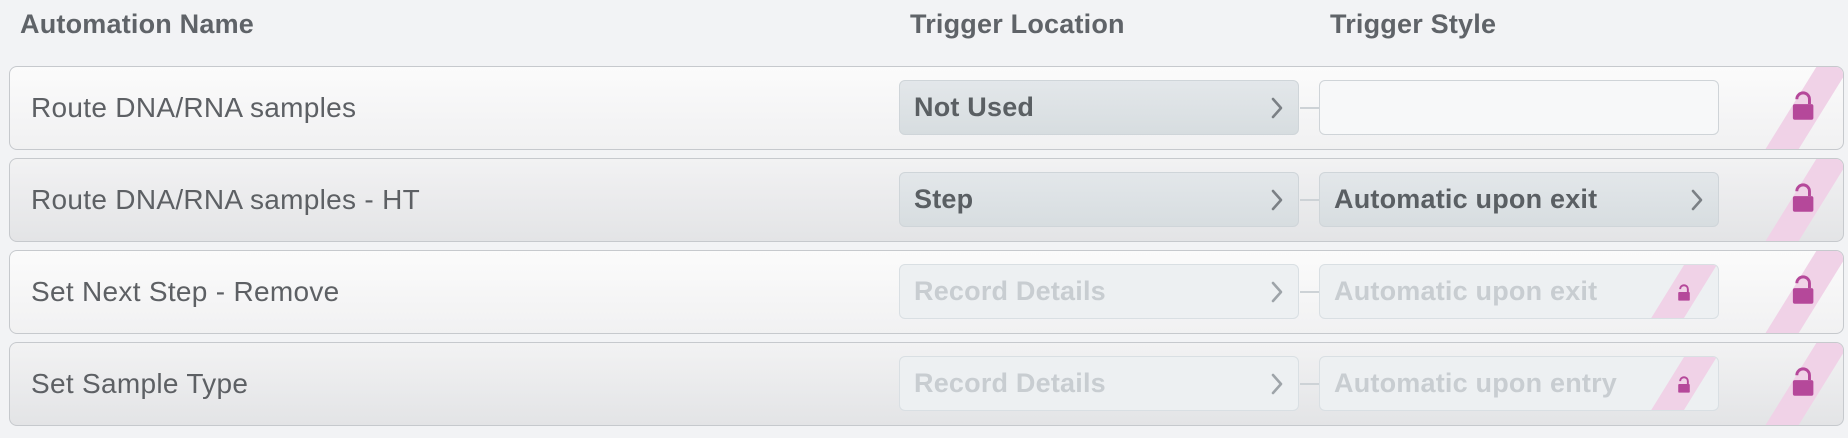 This screenshot has height=438, width=1848. Describe the element at coordinates (137, 24) in the screenshot. I see `column-header-automation-name: Automation Name` at that location.